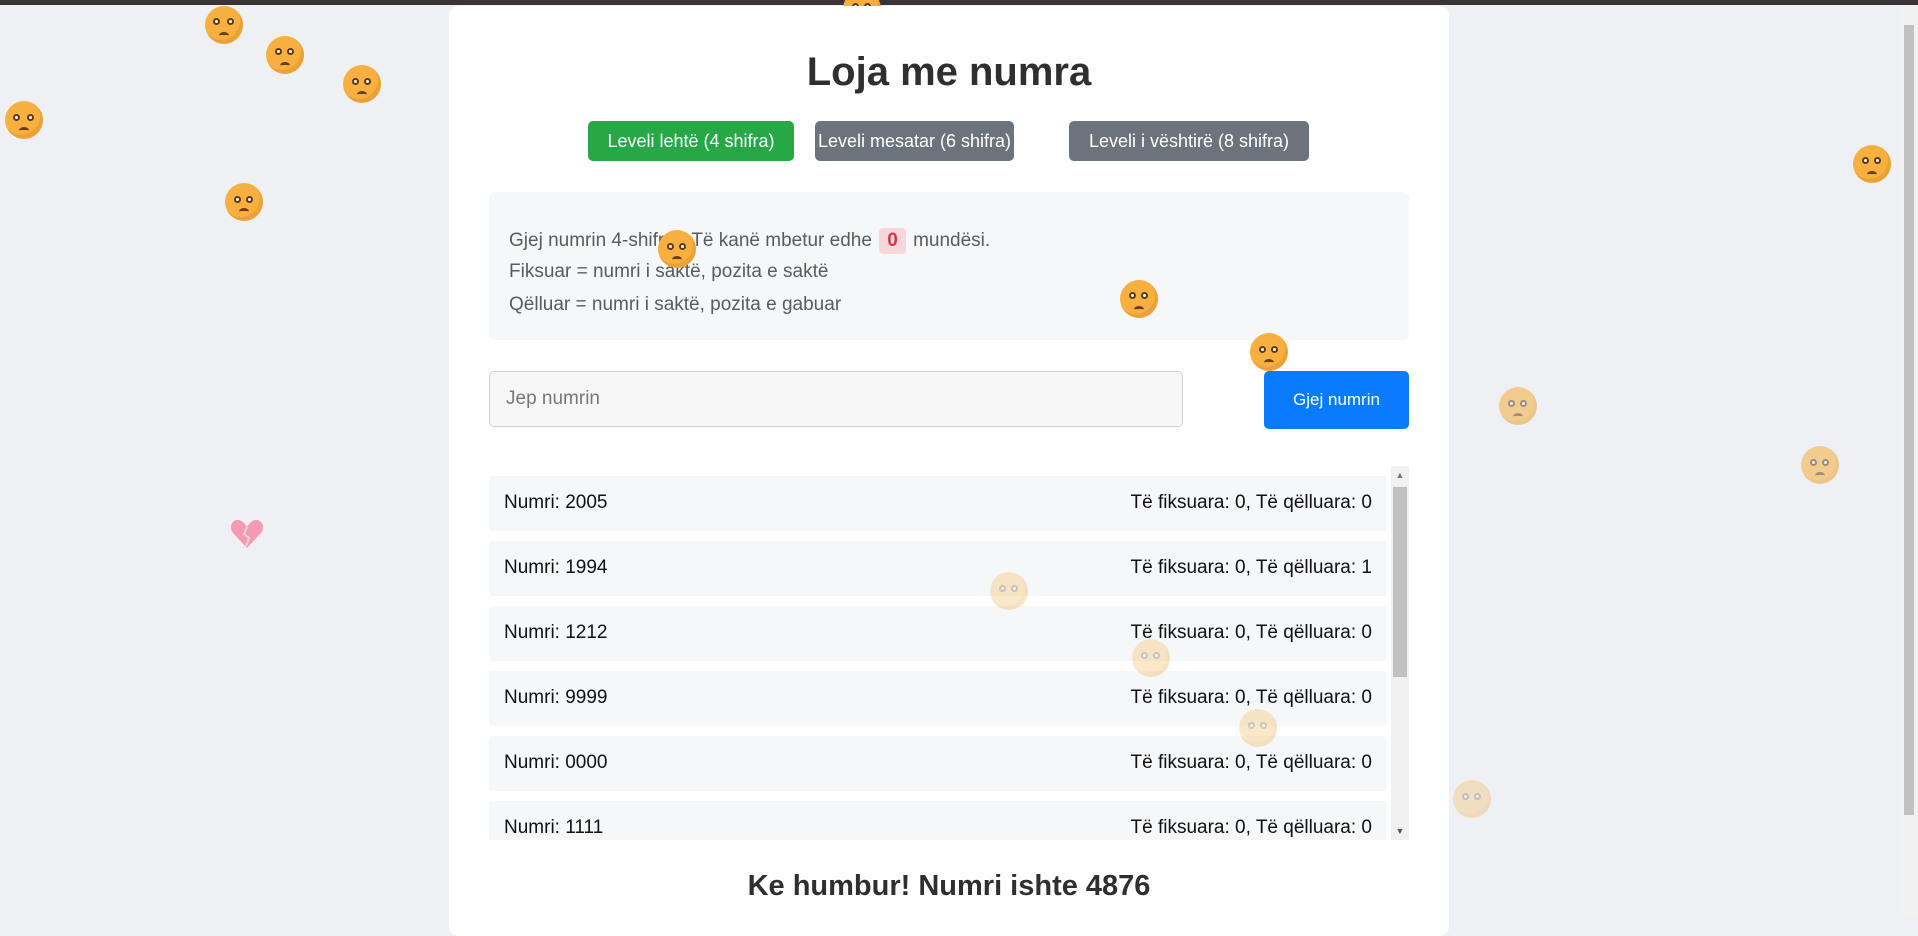  I want to click on scroll-down-arrow-icon: ▼, so click(1400, 831).